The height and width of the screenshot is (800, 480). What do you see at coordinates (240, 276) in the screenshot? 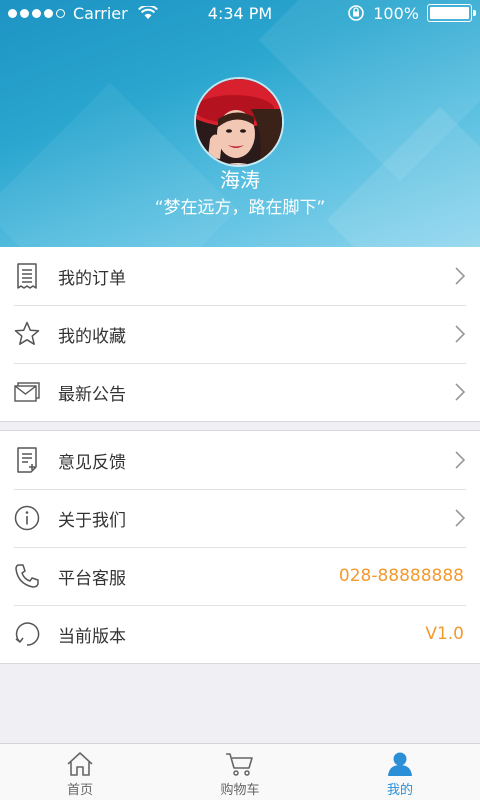
I see `menu-item-my-orders: 我的订单` at bounding box center [240, 276].